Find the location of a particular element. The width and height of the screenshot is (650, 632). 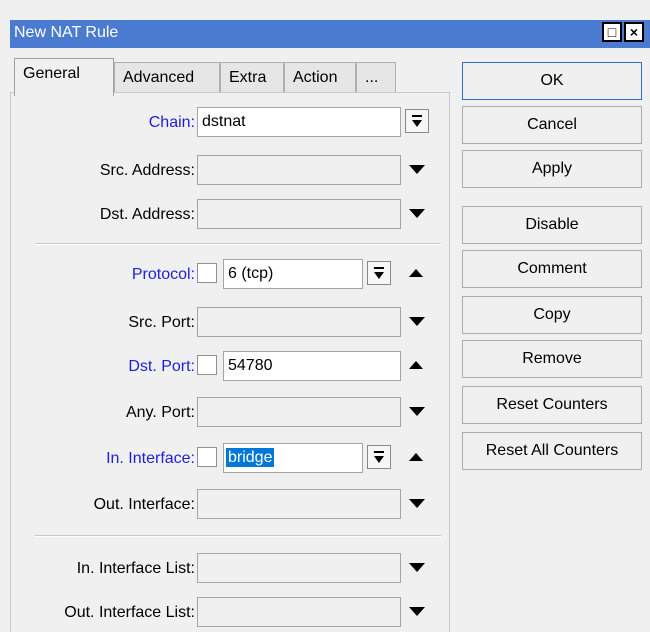

in-interface-value: bridge is located at coordinates (250, 457).